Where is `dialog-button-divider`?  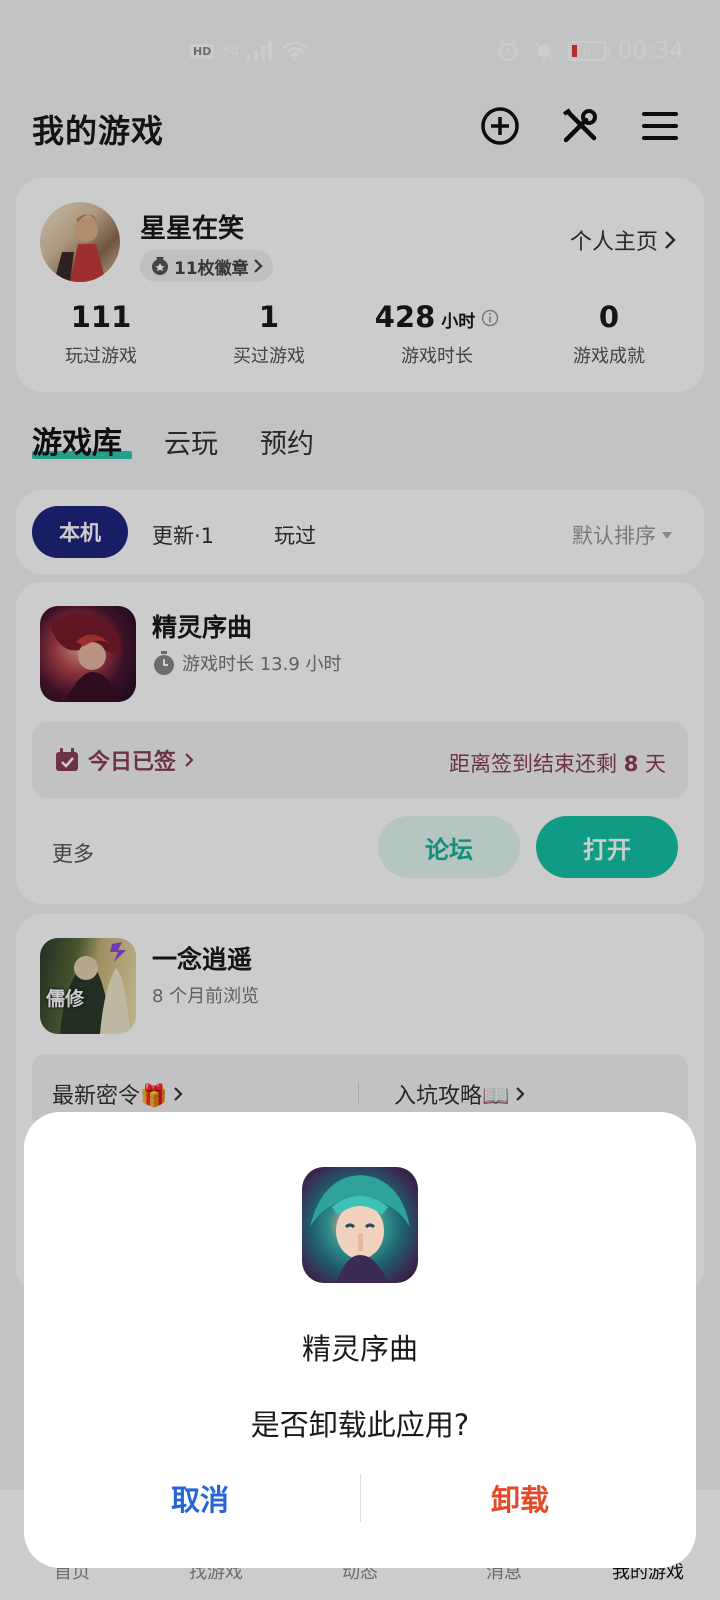
dialog-button-divider is located at coordinates (360, 1498).